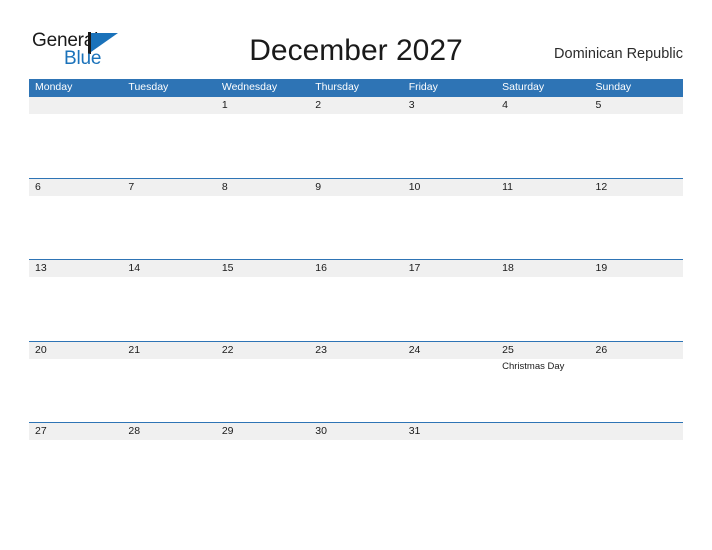 The width and height of the screenshot is (712, 550). What do you see at coordinates (41, 431) in the screenshot?
I see `day-number: 27` at bounding box center [41, 431].